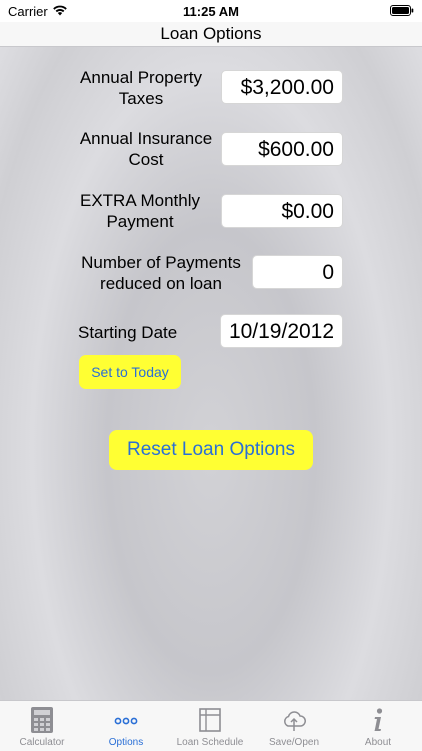  I want to click on tab-loan-schedule-label: Loan Schedule, so click(210, 742).